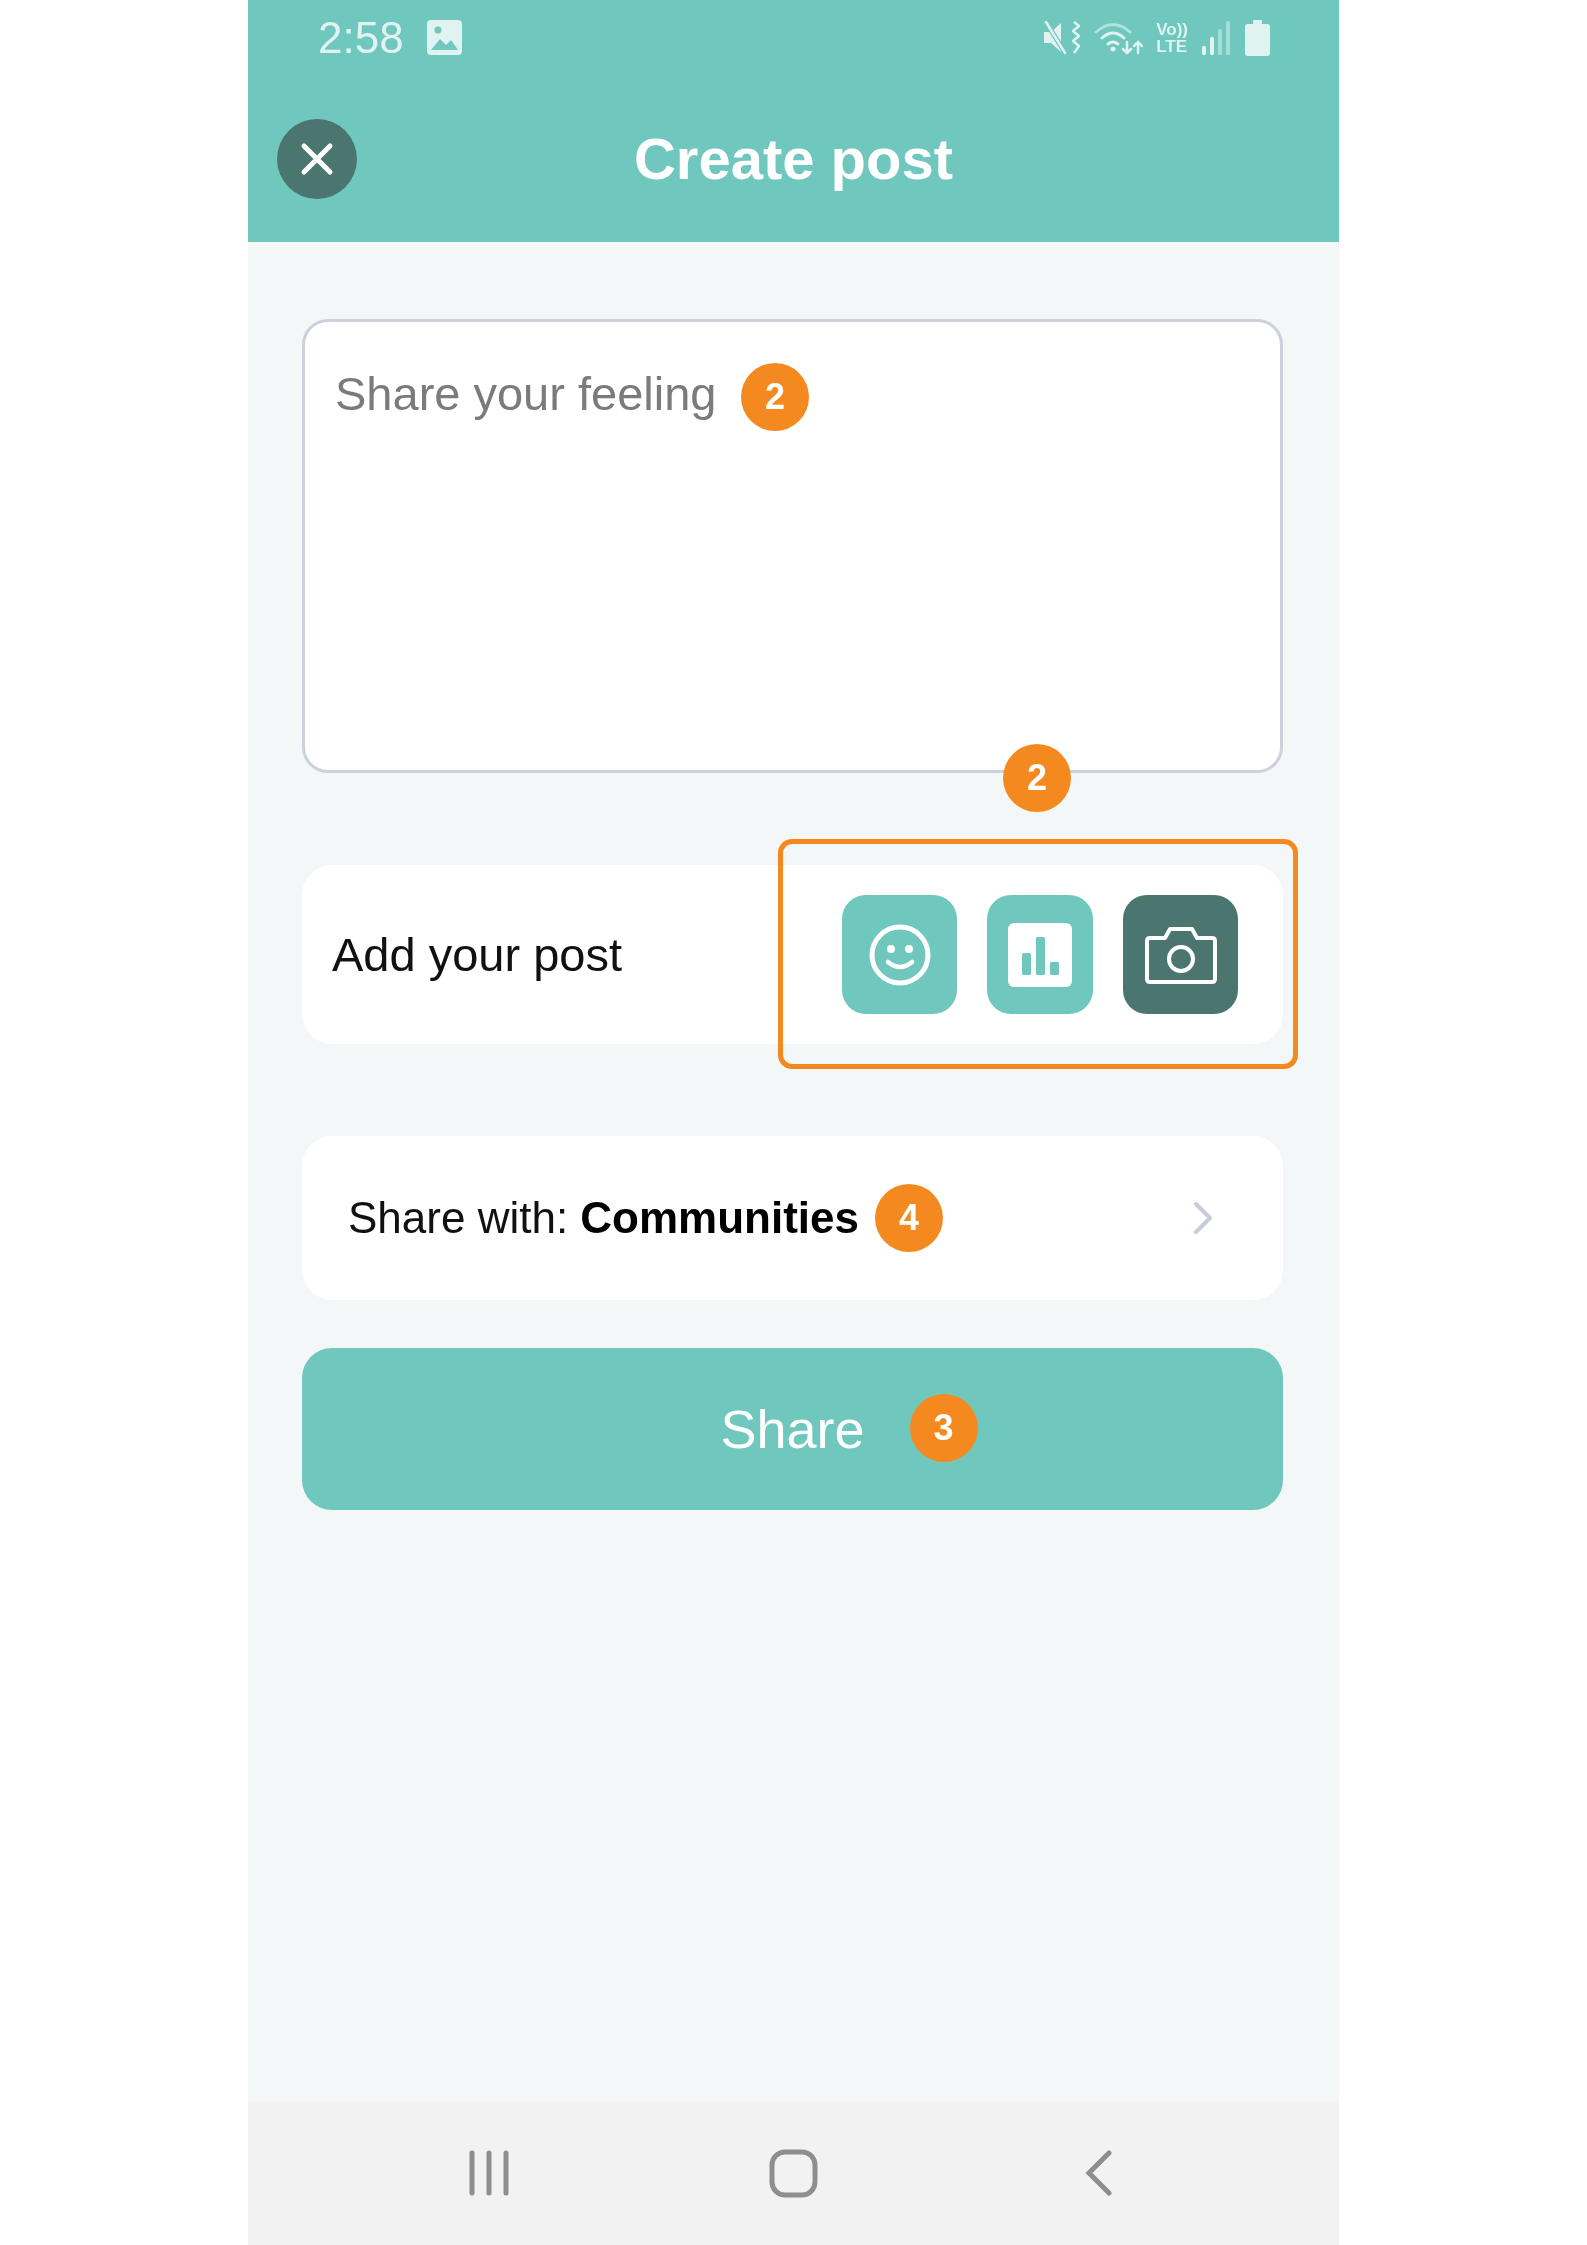  I want to click on mute-vibrate-icon, so click(1062, 37).